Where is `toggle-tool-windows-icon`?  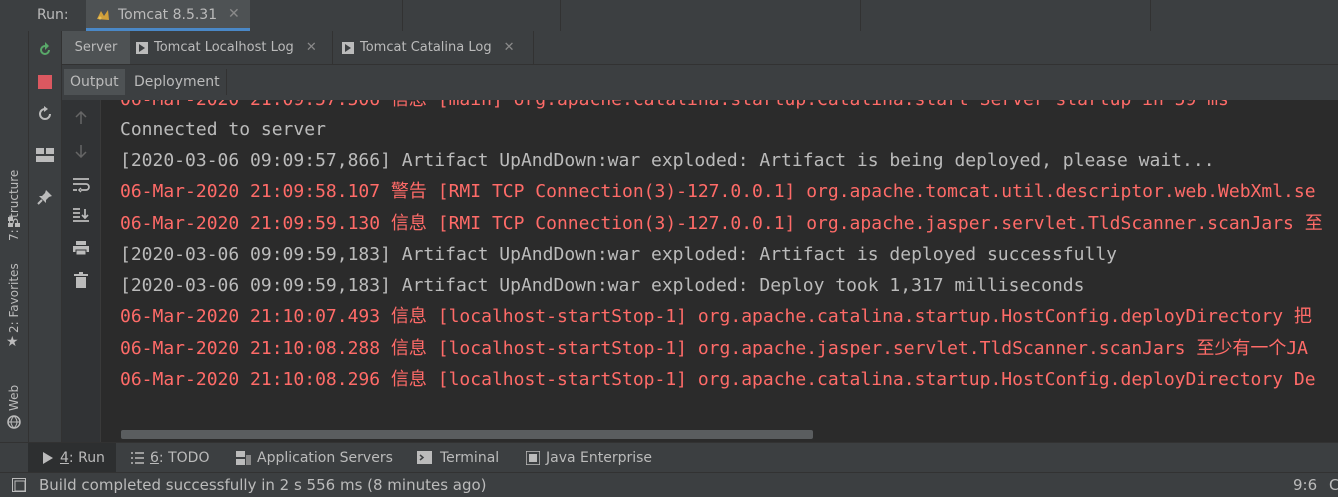
toggle-tool-windows-icon is located at coordinates (19, 485).